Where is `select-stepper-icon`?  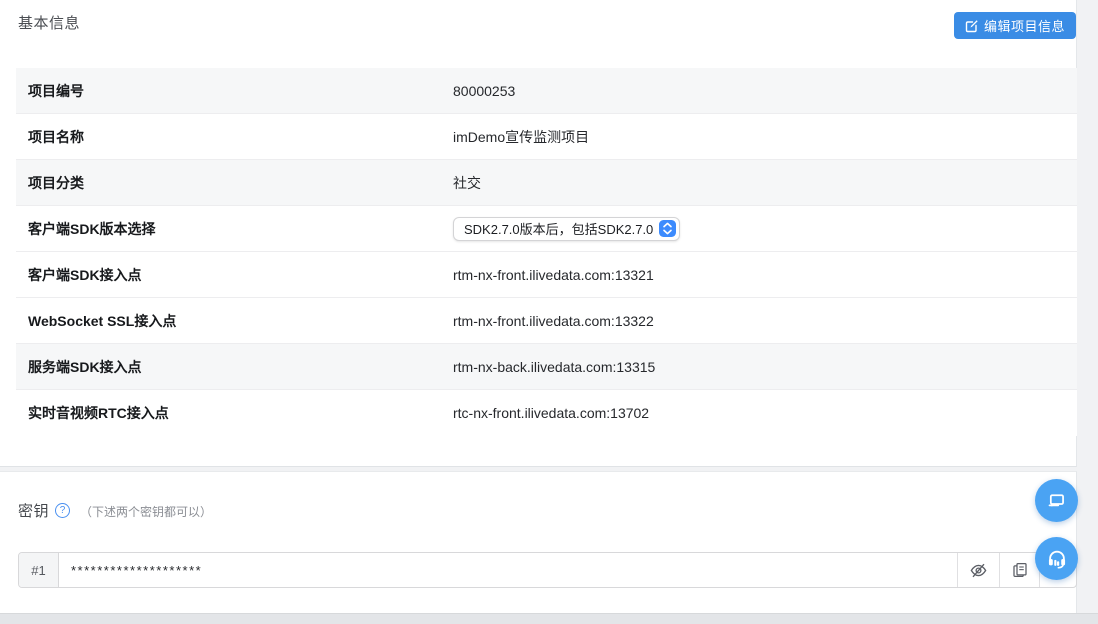
select-stepper-icon is located at coordinates (668, 228).